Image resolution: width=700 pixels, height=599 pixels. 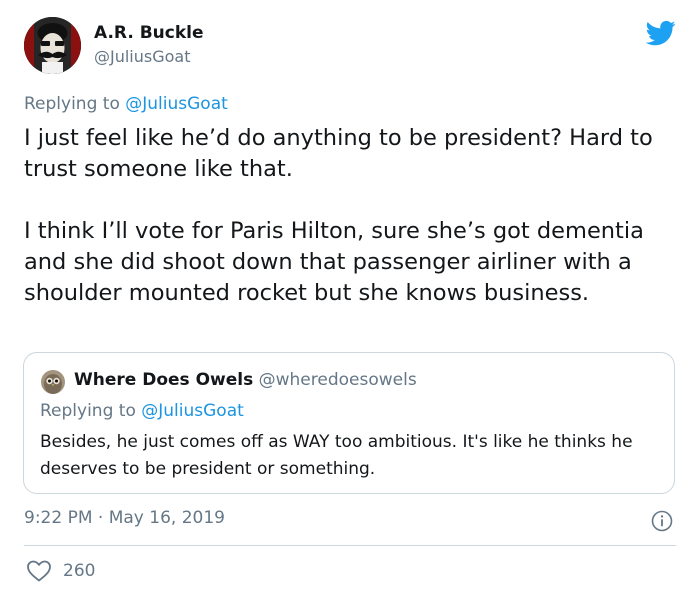 What do you see at coordinates (192, 411) in the screenshot?
I see `quoted-replying-handle-link: @JuliusGoat` at bounding box center [192, 411].